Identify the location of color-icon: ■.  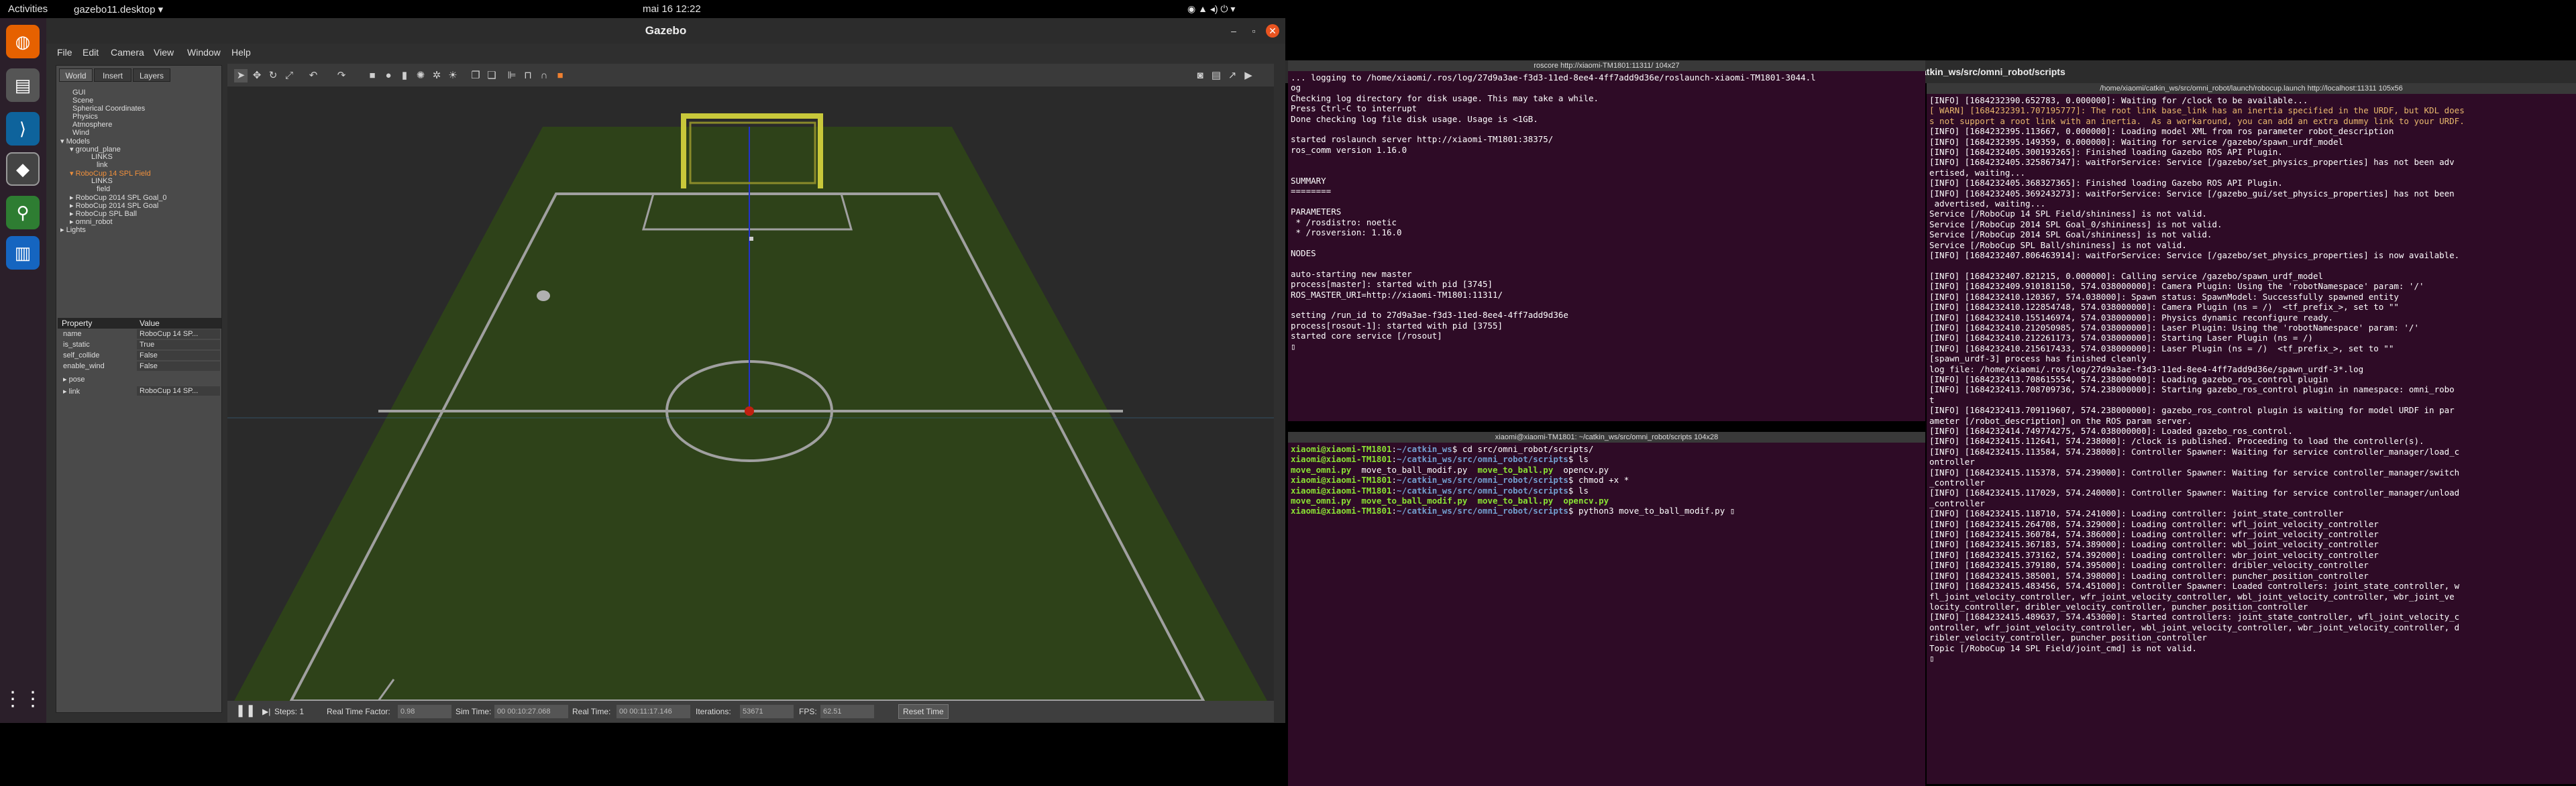
(560, 75).